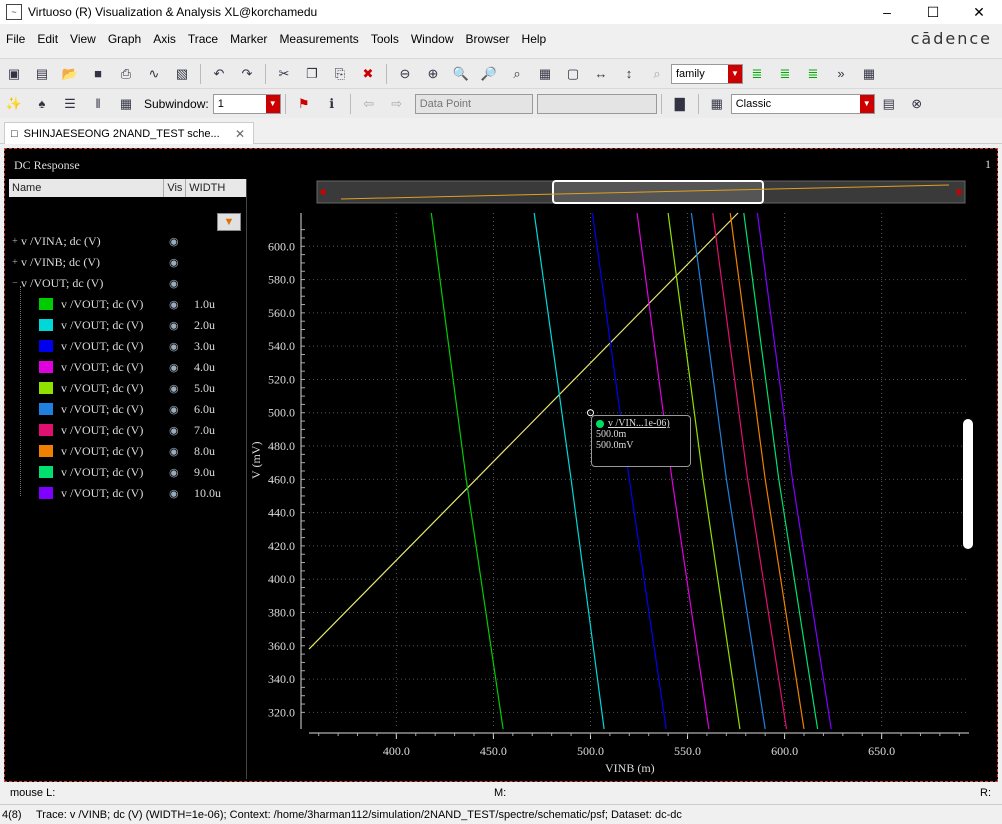  I want to click on prev-icon: ⇦, so click(369, 104).